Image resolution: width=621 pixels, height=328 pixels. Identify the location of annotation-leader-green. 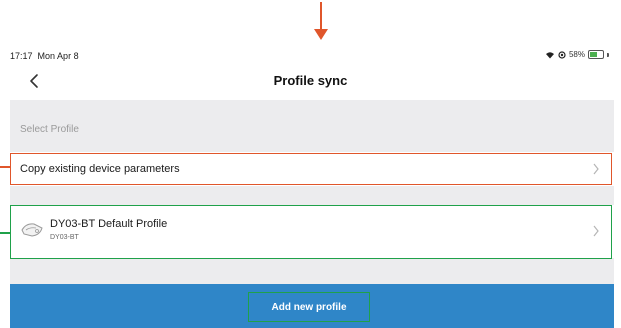
(5, 233).